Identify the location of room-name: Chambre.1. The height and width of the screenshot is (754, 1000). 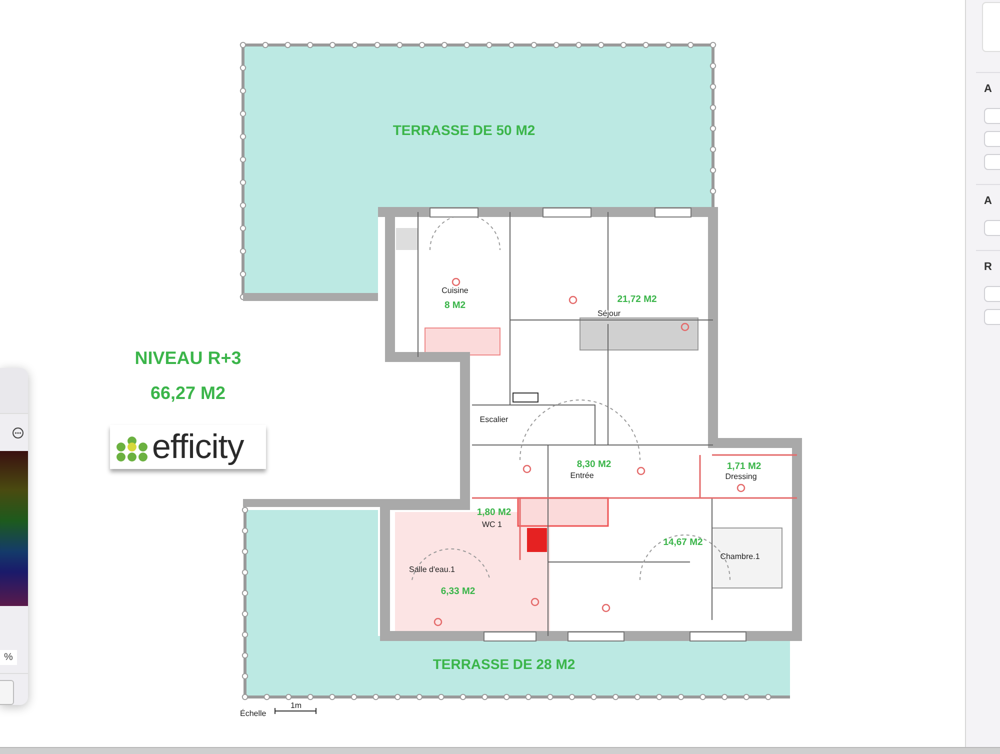
(740, 556).